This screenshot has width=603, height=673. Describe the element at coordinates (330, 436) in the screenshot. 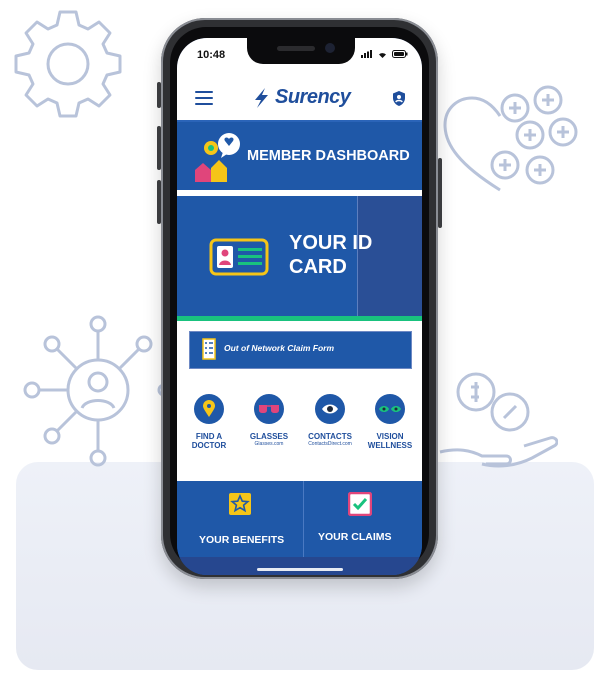

I see `quick-link-label: CONTACTS` at that location.